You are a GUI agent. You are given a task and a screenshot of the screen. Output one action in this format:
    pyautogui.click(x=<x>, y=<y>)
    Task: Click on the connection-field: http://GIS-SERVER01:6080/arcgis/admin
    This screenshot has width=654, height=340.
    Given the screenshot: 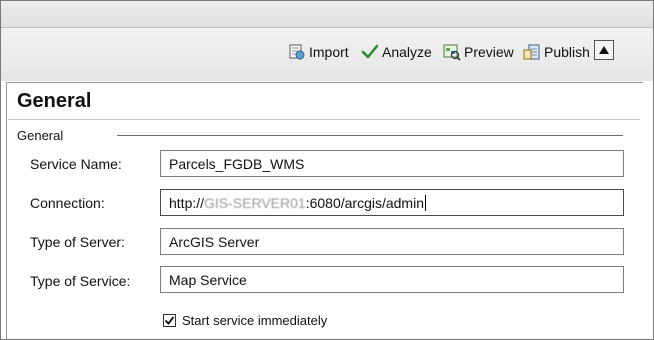 What is the action you would take?
    pyautogui.click(x=392, y=202)
    